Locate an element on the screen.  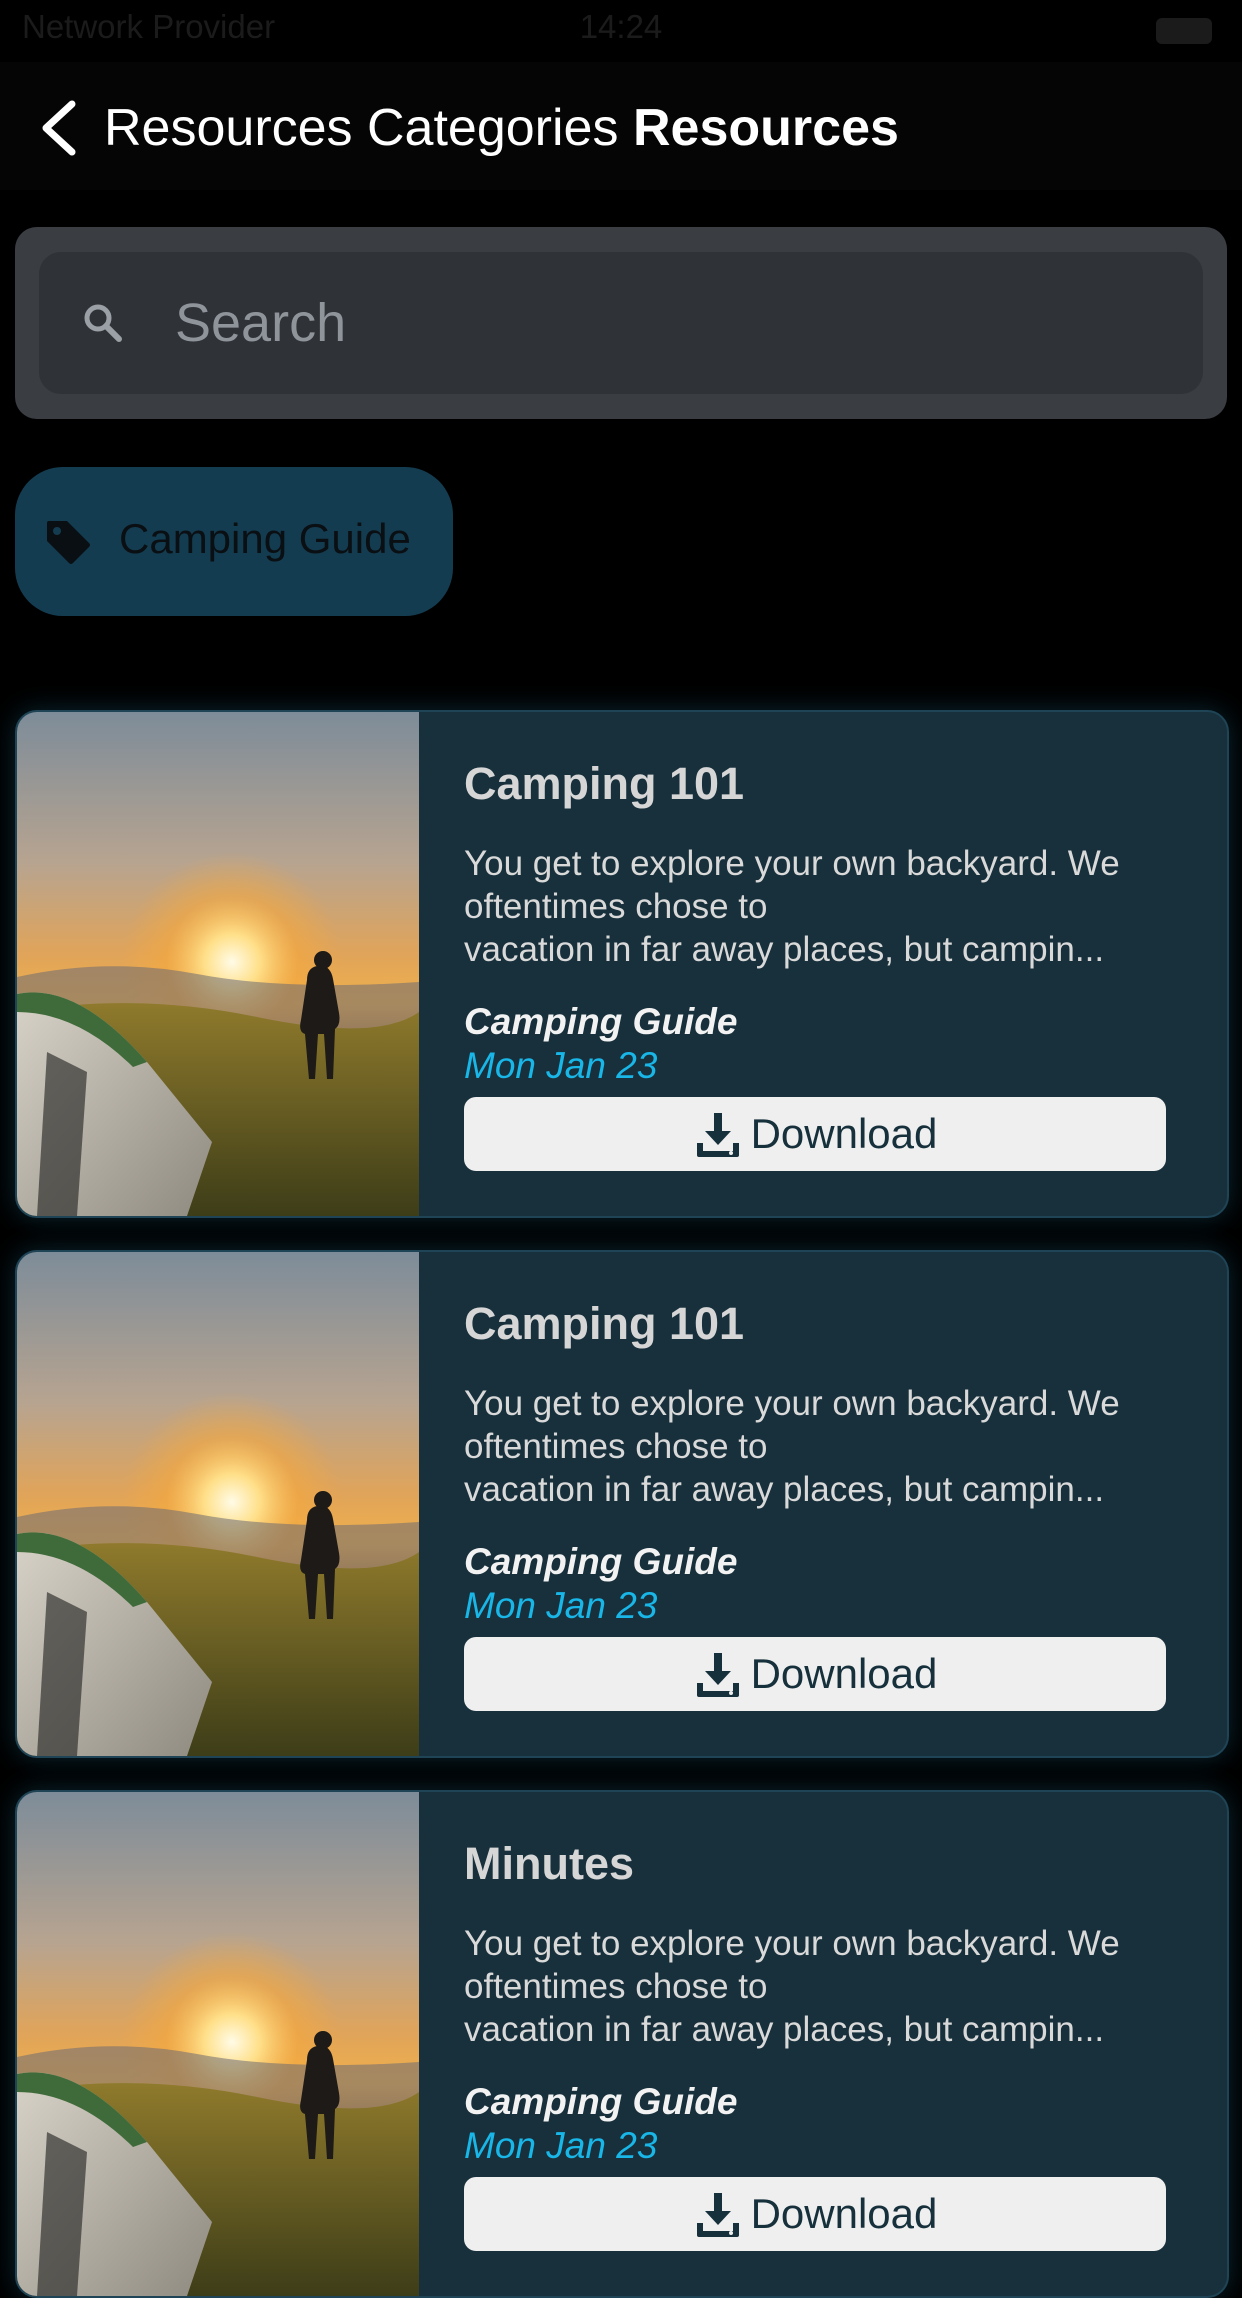
page-title: Resources is located at coordinates (766, 128).